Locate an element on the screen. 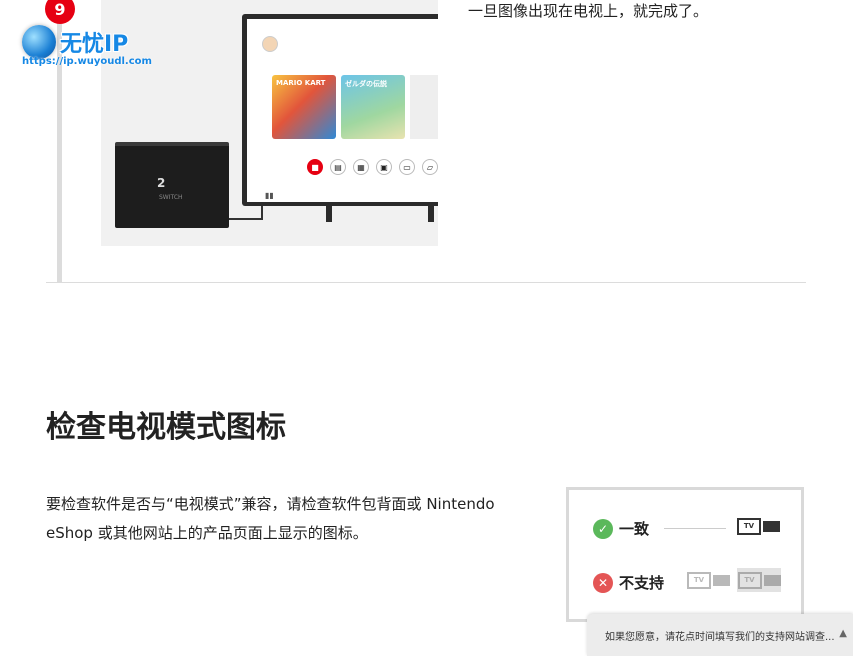 The width and height of the screenshot is (853, 656). tv-mode-crossed-icon: TV is located at coordinates (708, 580).